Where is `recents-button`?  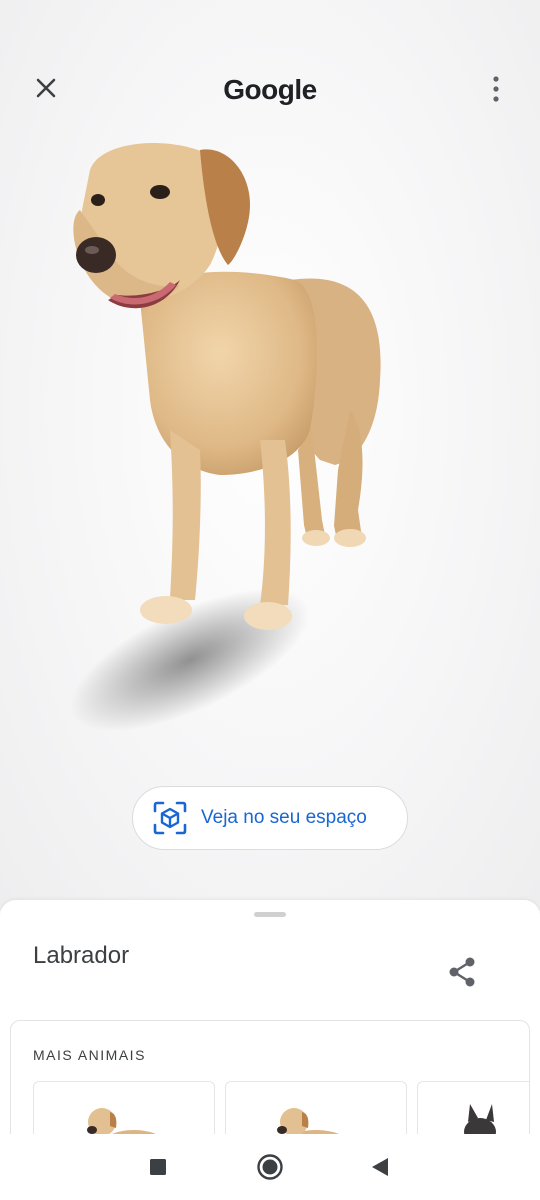
recents-button is located at coordinates (158, 1167).